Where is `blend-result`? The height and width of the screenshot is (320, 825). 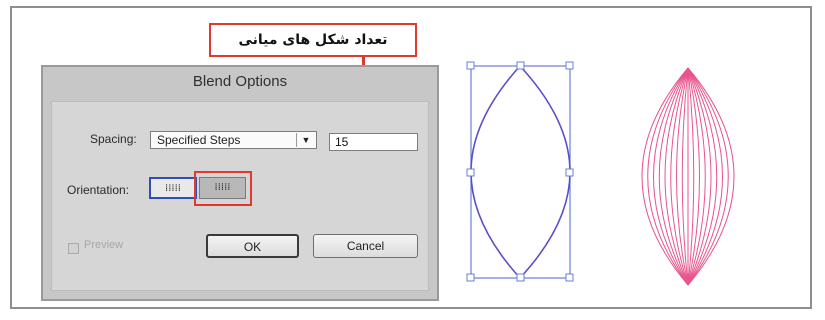
blend-result is located at coordinates (688, 176).